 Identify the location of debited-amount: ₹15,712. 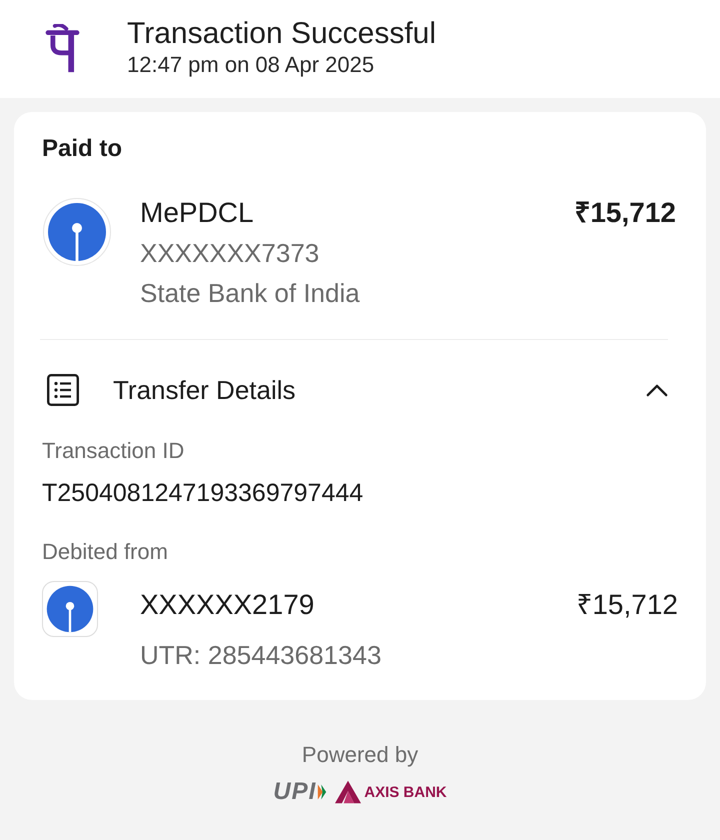
(627, 605).